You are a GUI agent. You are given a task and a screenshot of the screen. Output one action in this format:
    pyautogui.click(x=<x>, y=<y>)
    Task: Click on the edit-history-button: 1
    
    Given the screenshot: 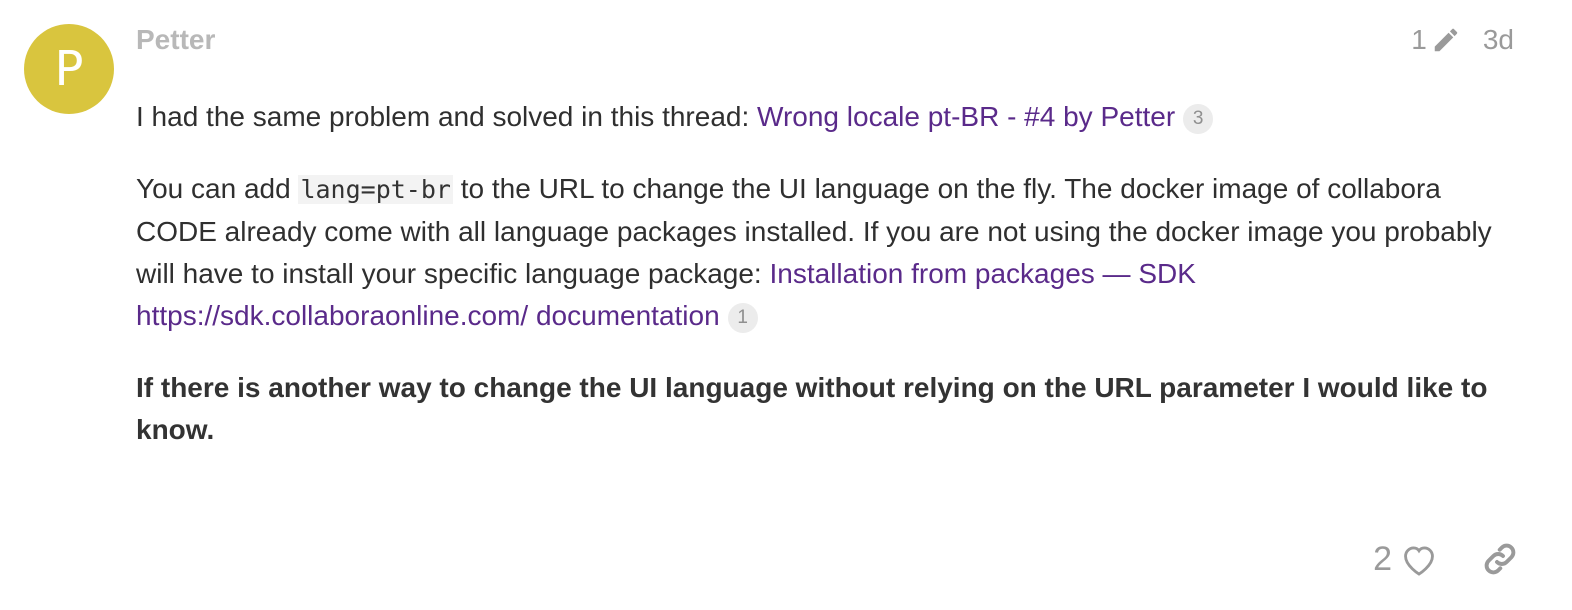 What is the action you would take?
    pyautogui.click(x=1436, y=40)
    